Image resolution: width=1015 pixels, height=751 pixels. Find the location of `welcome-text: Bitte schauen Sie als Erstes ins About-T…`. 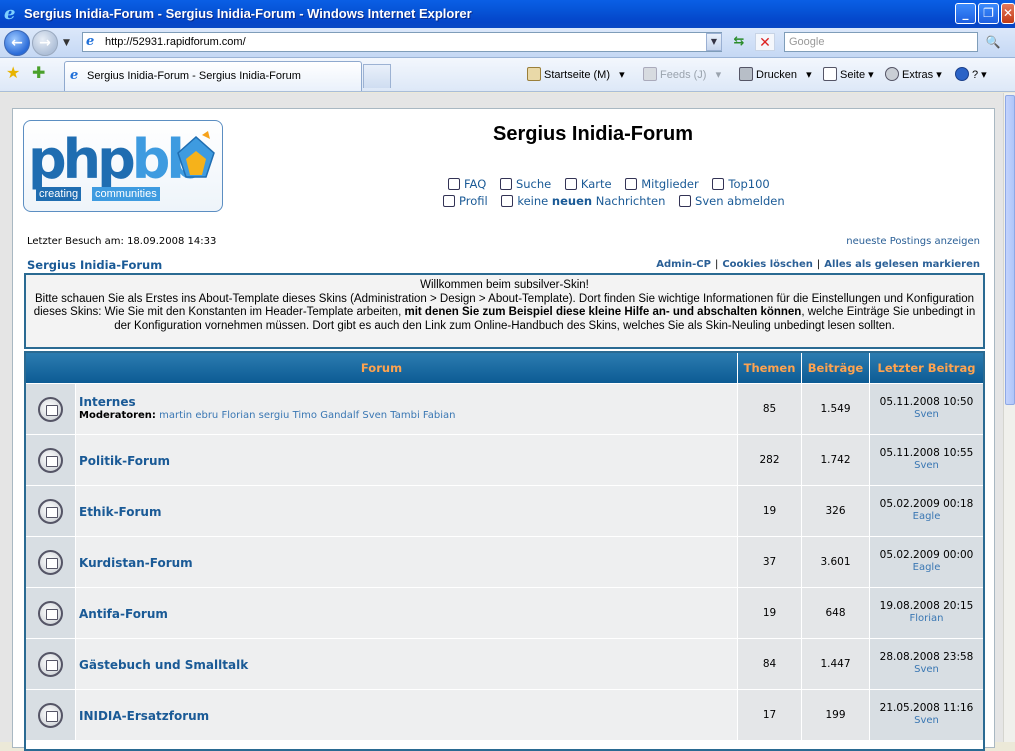

welcome-text: Bitte schauen Sie als Erstes ins About-T… is located at coordinates (504, 313).